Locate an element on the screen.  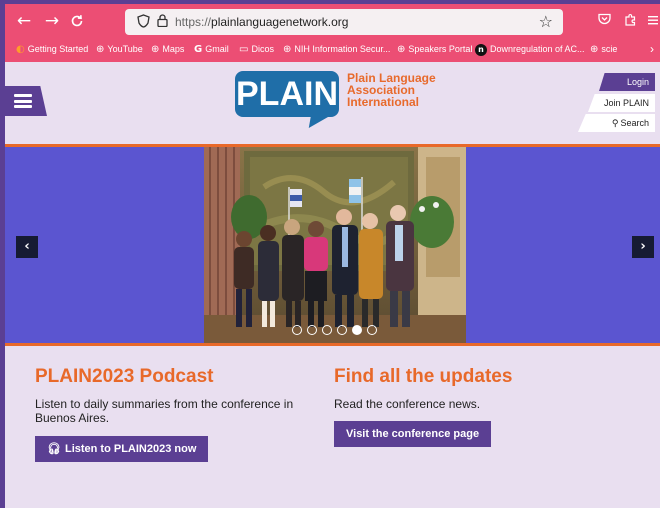
updates-title: Find all the updates is located at coordinates (423, 376).